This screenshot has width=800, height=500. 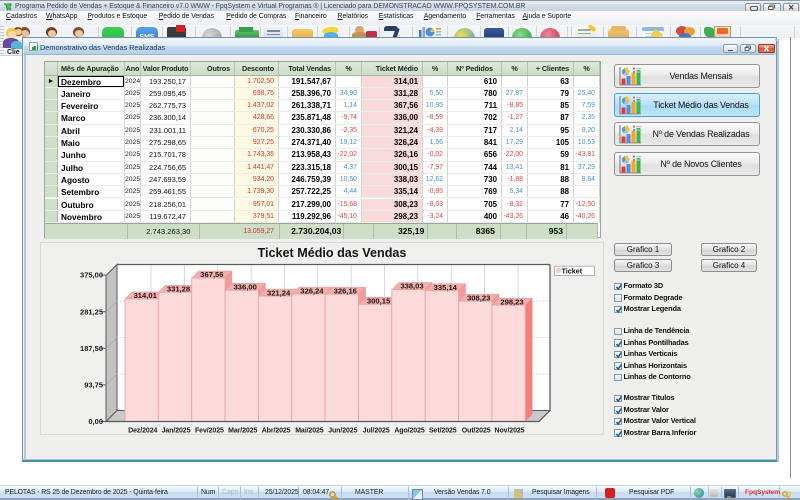 What do you see at coordinates (572, 271) in the screenshot?
I see `svg-text: Ticket` at bounding box center [572, 271].